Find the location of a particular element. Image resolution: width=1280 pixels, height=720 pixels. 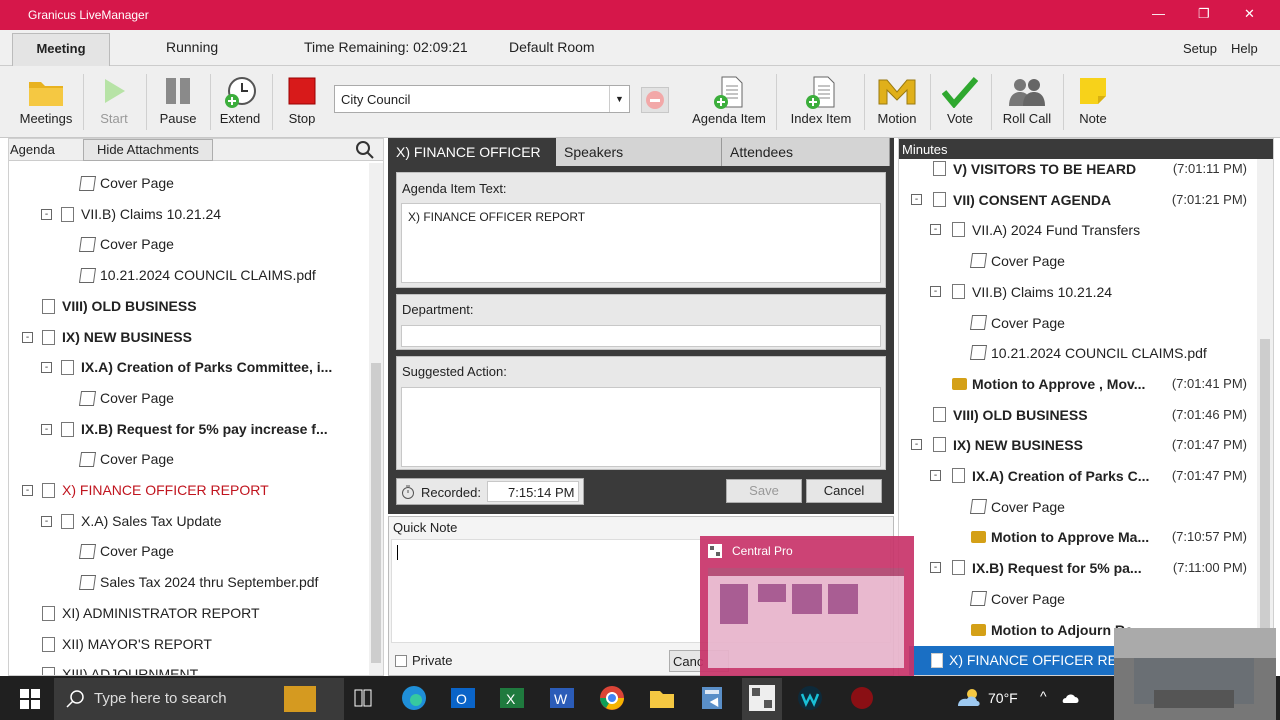

agenda-item-row: XI) ADMINISTRATOR REPORT is located at coordinates (188, 613).